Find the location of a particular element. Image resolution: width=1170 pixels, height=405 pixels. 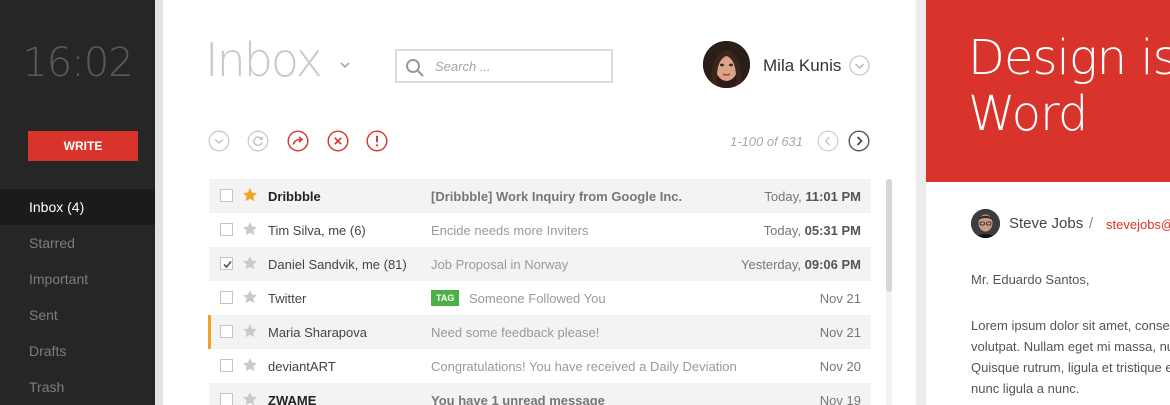

message-greeting: Mr. Eduardo Santos, is located at coordinates (1030, 279).